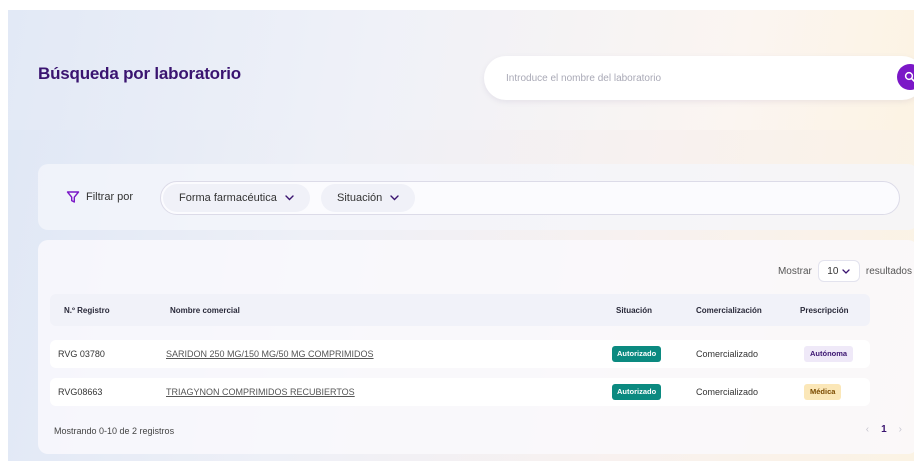  What do you see at coordinates (139, 73) in the screenshot?
I see `page-title: Búsqueda por laboratorio` at bounding box center [139, 73].